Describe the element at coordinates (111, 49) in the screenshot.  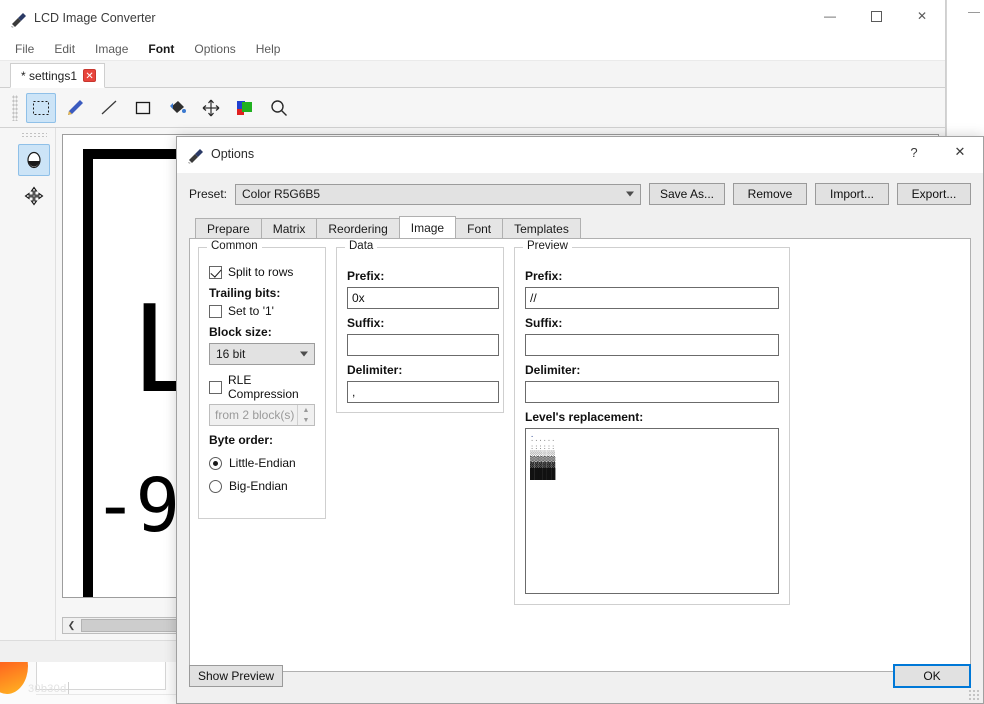
I see `menu-image: Image` at that location.